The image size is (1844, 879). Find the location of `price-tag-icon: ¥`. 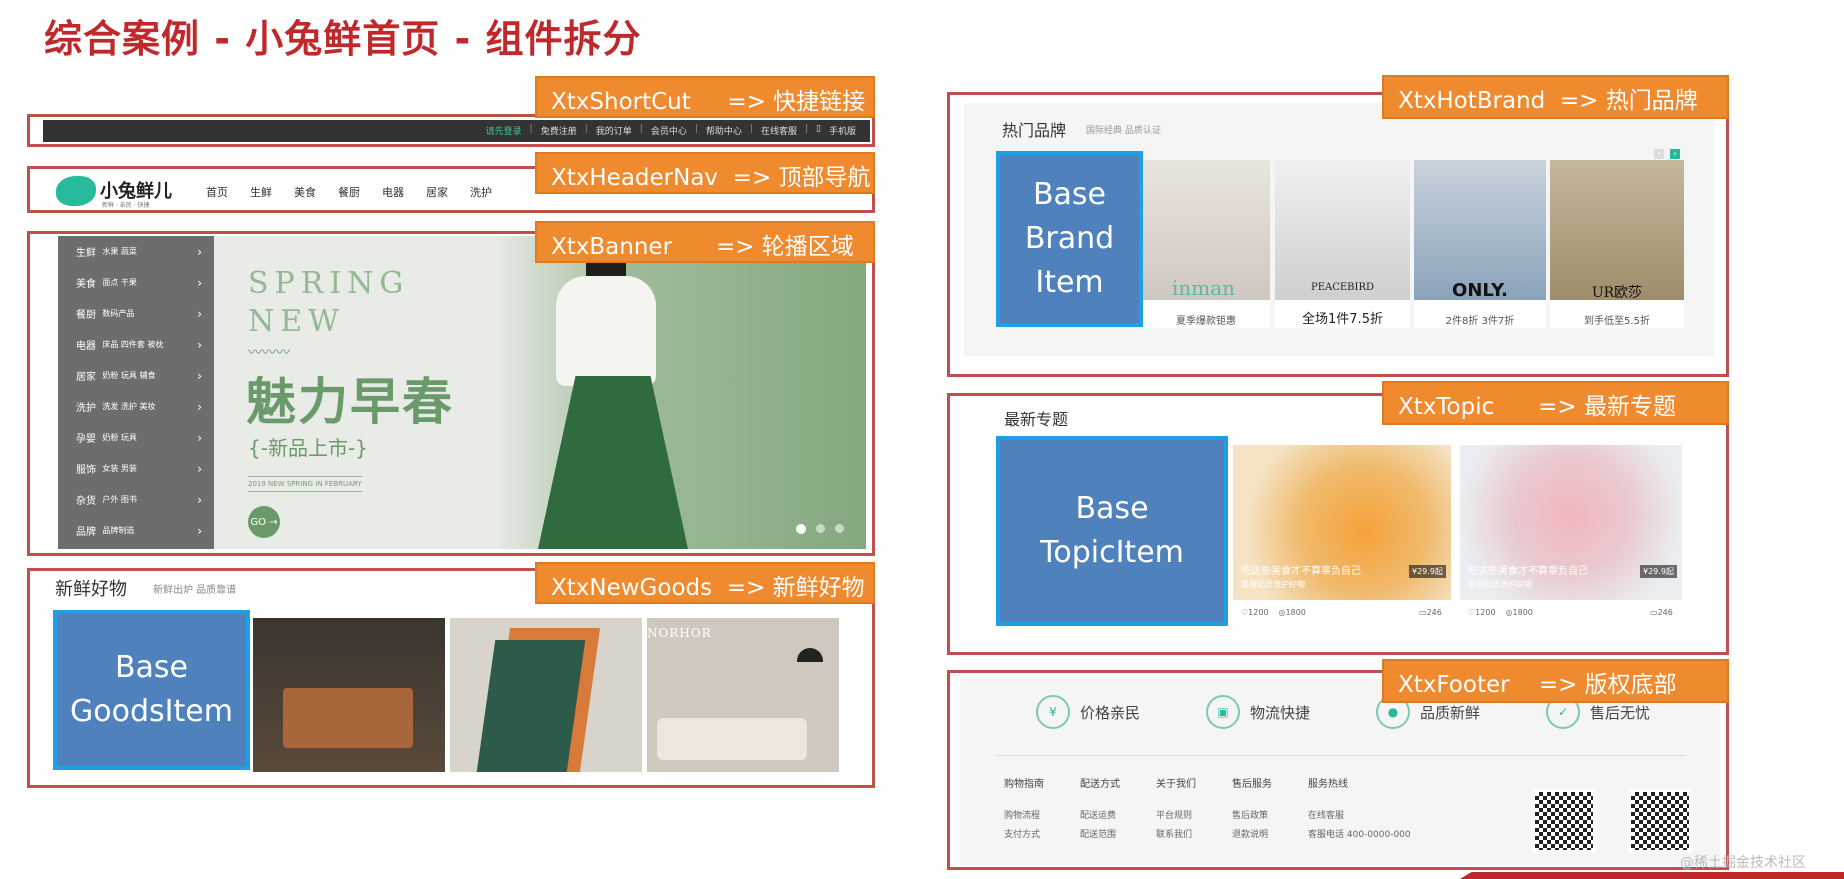

price-tag-icon: ¥ is located at coordinates (1053, 712).